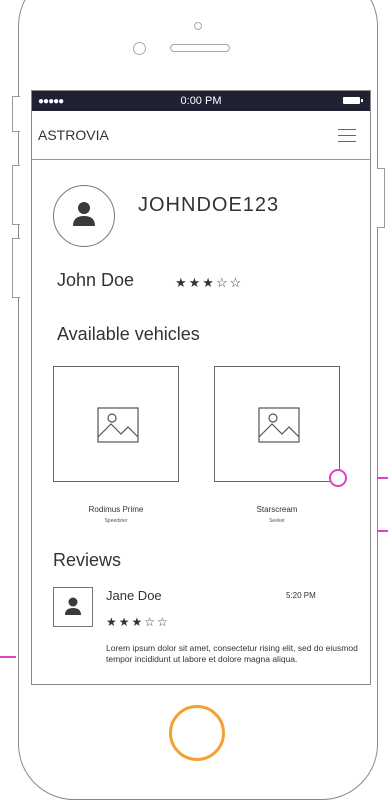 This screenshot has width=388, height=800. I want to click on profile-username: JOHNDOE123, so click(209, 205).